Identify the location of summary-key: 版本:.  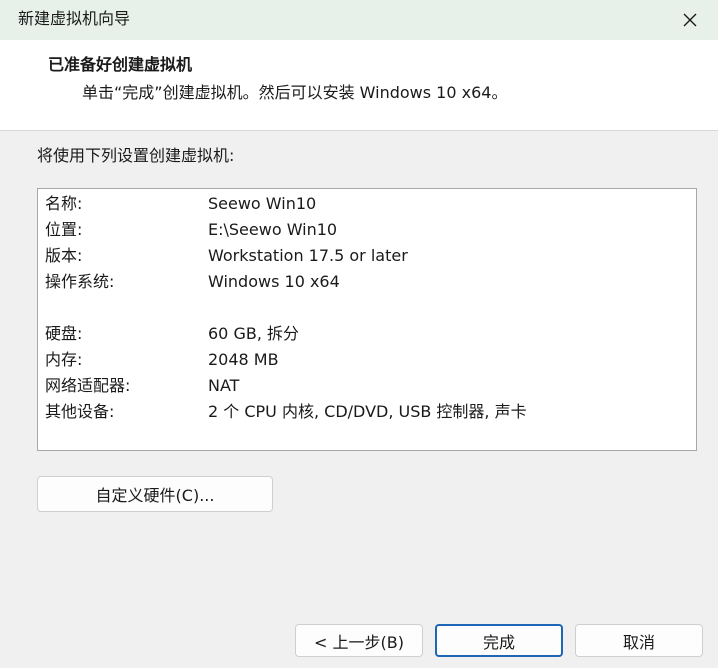
(64, 255).